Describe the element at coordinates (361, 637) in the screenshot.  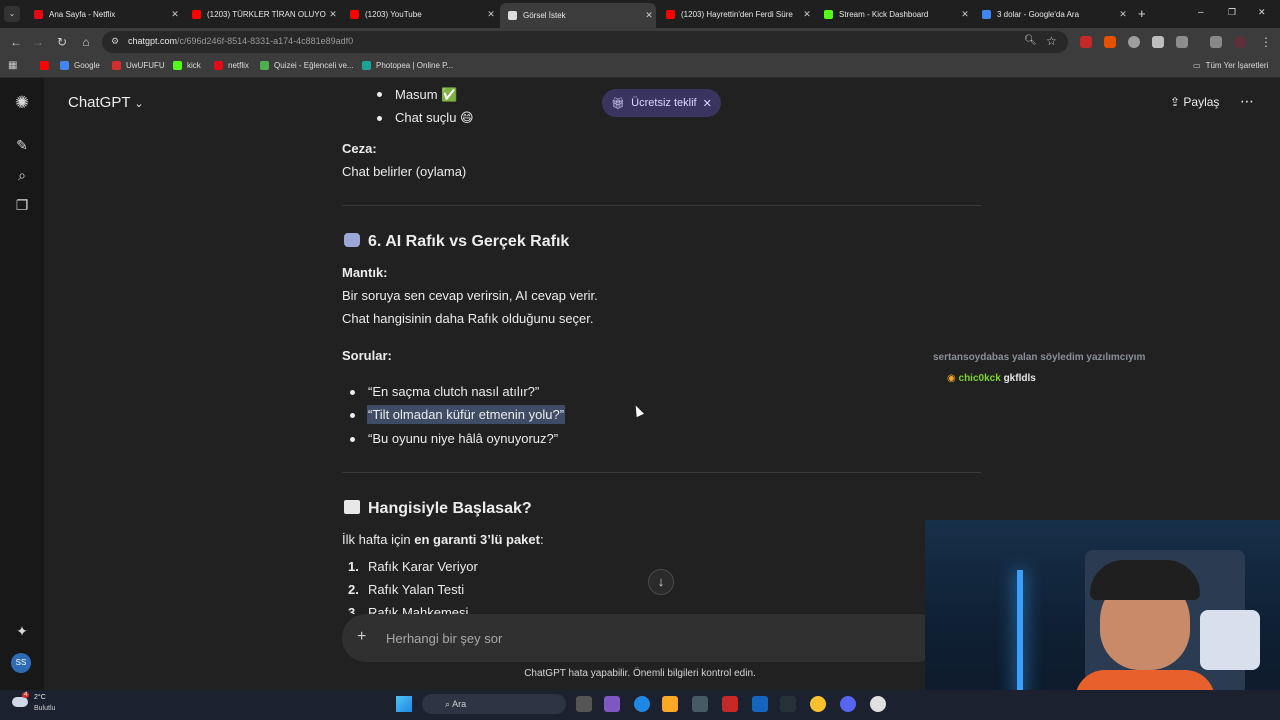
I see `attach-plus-icon: +` at that location.